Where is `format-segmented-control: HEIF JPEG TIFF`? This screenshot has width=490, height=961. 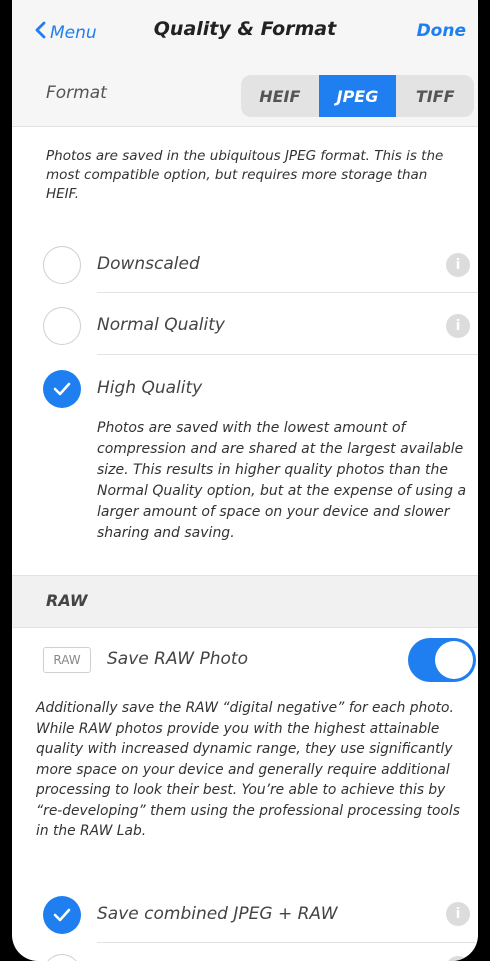
format-segmented-control: HEIF JPEG TIFF is located at coordinates (357, 96).